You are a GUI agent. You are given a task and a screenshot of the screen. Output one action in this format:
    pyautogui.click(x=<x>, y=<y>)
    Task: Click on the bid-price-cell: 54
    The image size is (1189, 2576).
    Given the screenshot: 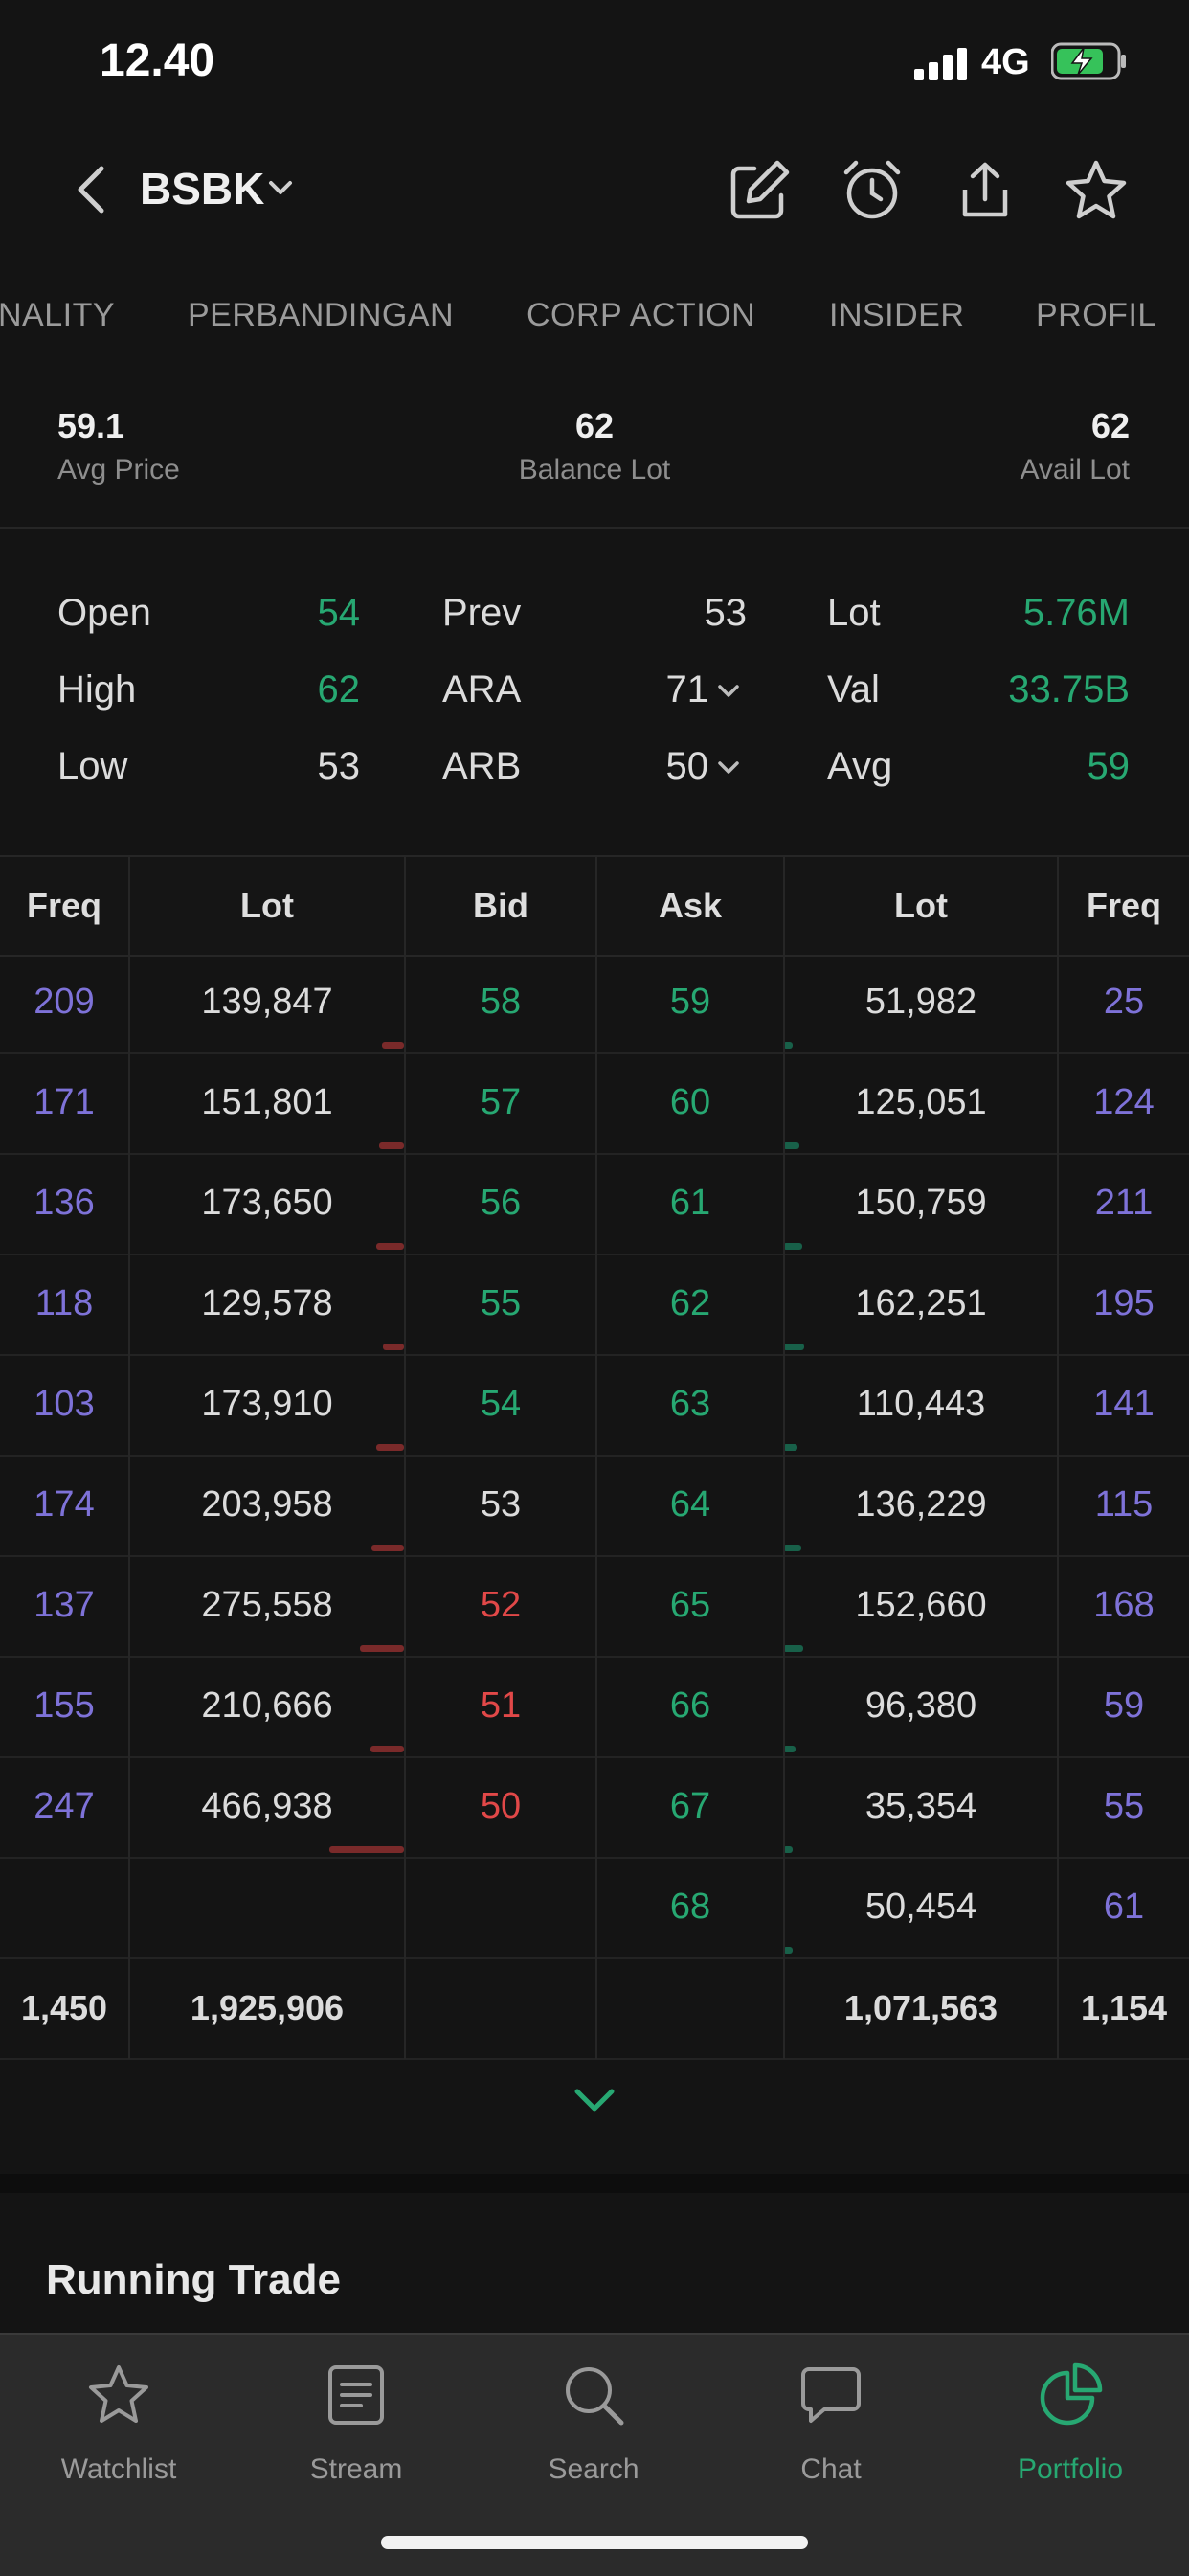 What is the action you would take?
    pyautogui.click(x=500, y=1404)
    